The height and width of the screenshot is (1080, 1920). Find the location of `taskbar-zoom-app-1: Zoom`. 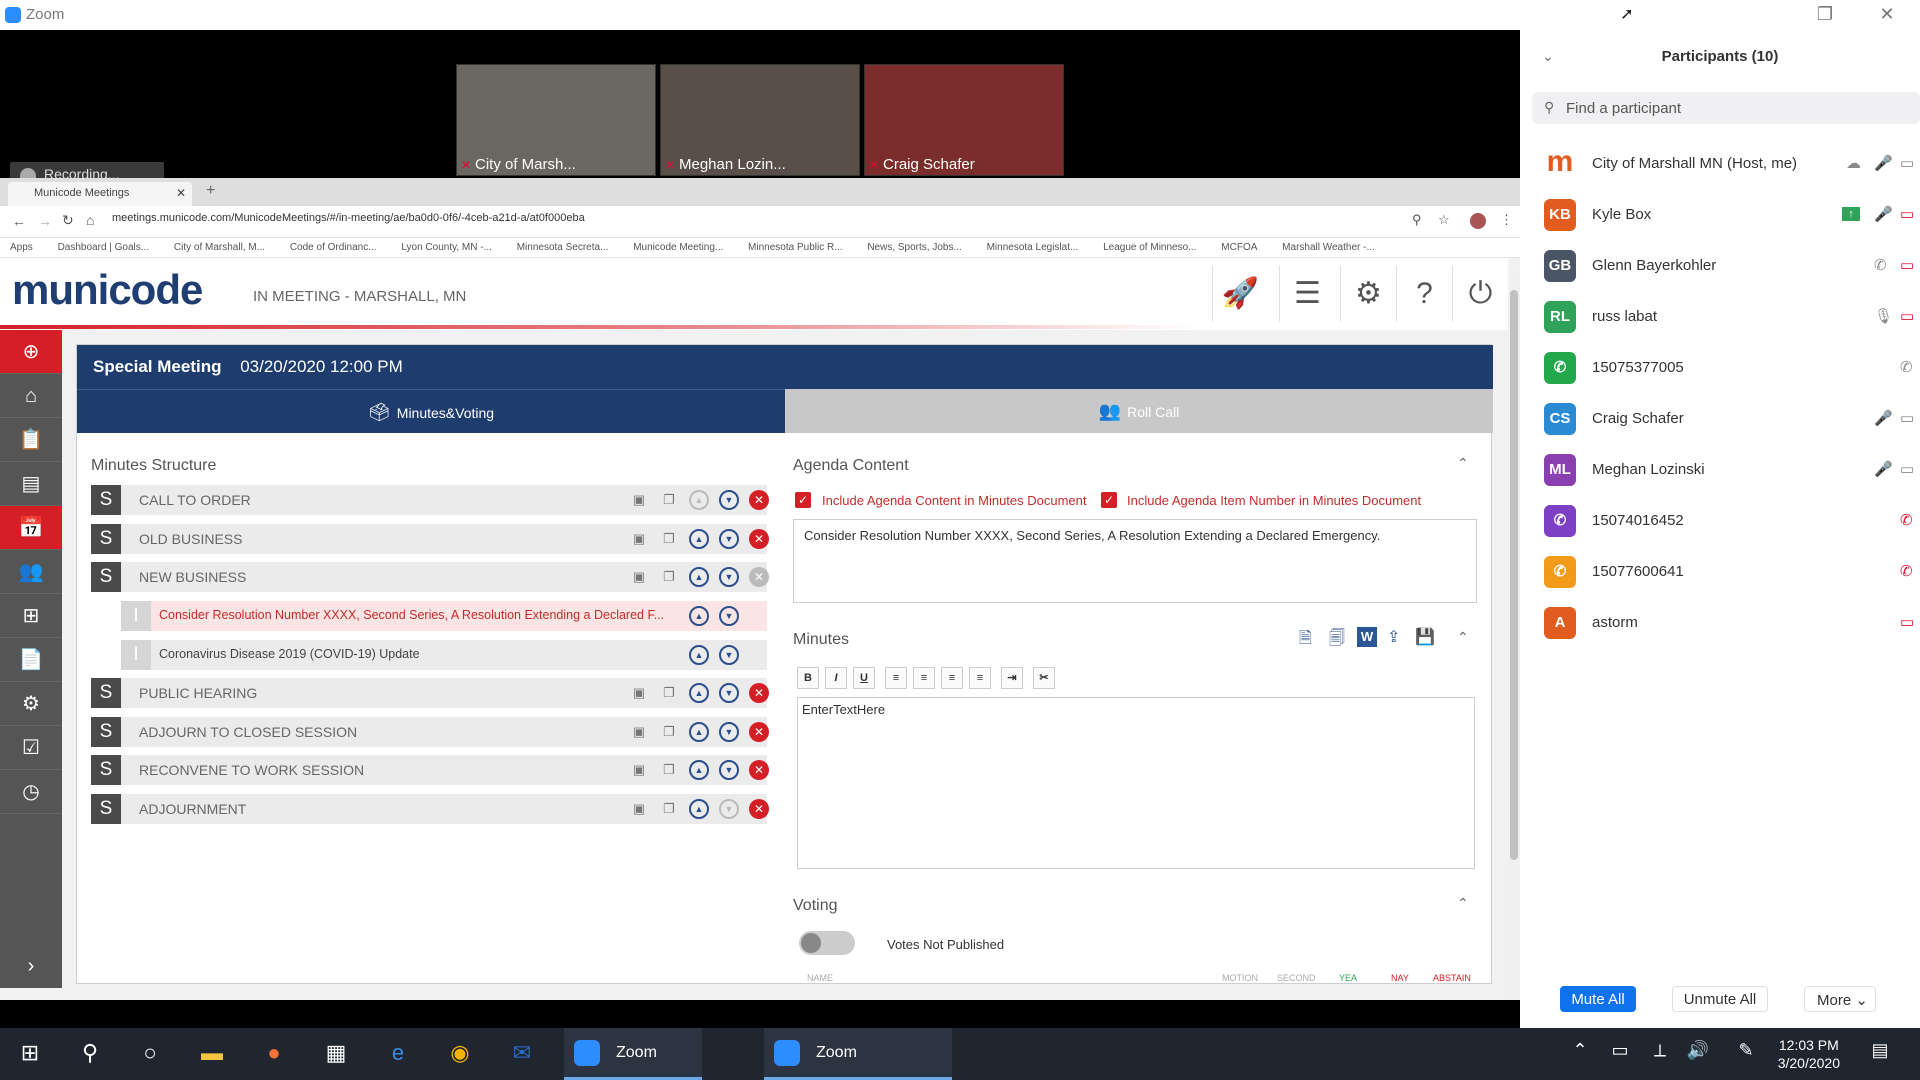

taskbar-zoom-app-1: Zoom is located at coordinates (633, 1054).